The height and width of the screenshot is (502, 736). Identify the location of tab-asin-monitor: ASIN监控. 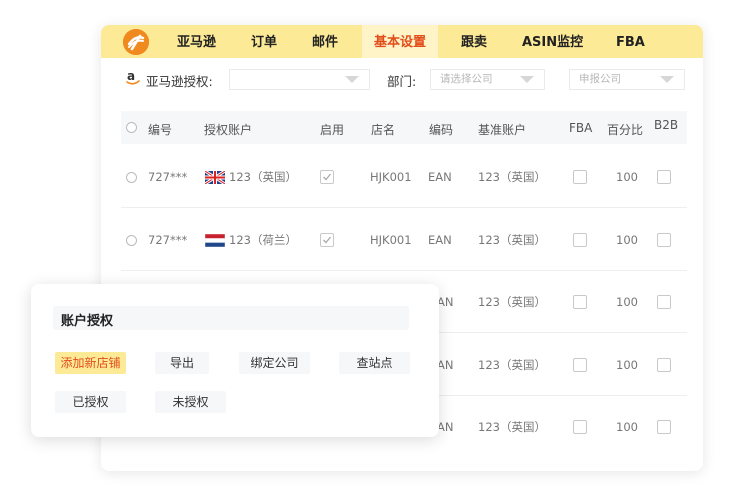
(552, 41).